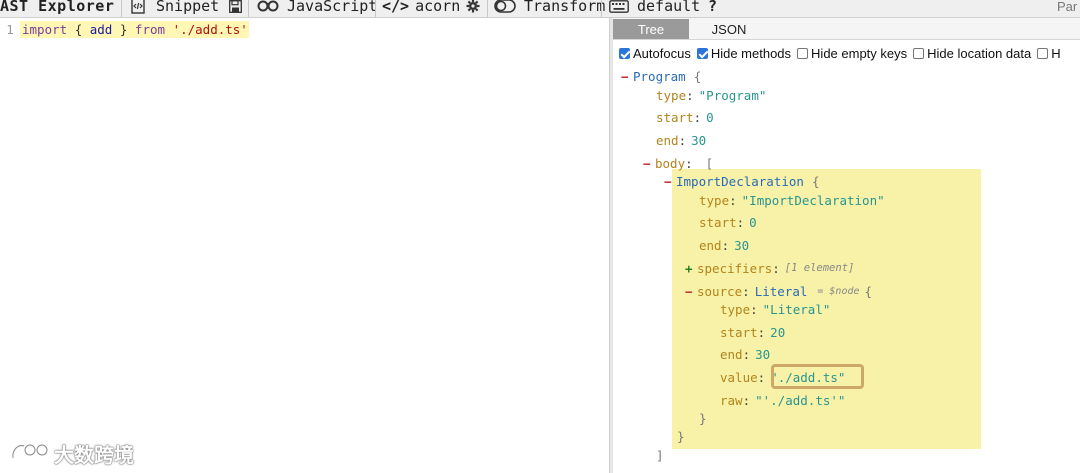 This screenshot has width=1080, height=473. I want to click on option-label: Hide location data, so click(979, 53).